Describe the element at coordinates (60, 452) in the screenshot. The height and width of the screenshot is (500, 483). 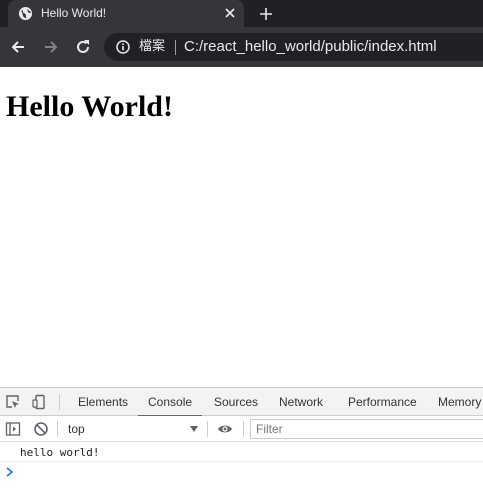
I see `console-message-text: hello world!` at that location.